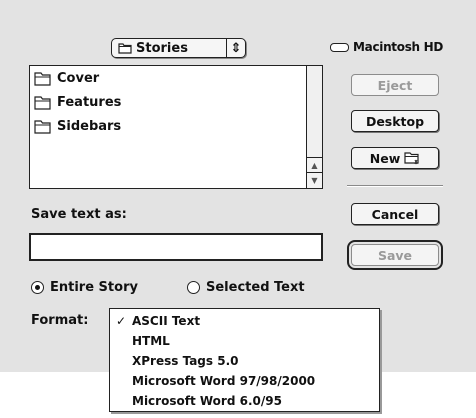 This screenshot has width=476, height=418. What do you see at coordinates (395, 85) in the screenshot?
I see `eject-button: Eject` at bounding box center [395, 85].